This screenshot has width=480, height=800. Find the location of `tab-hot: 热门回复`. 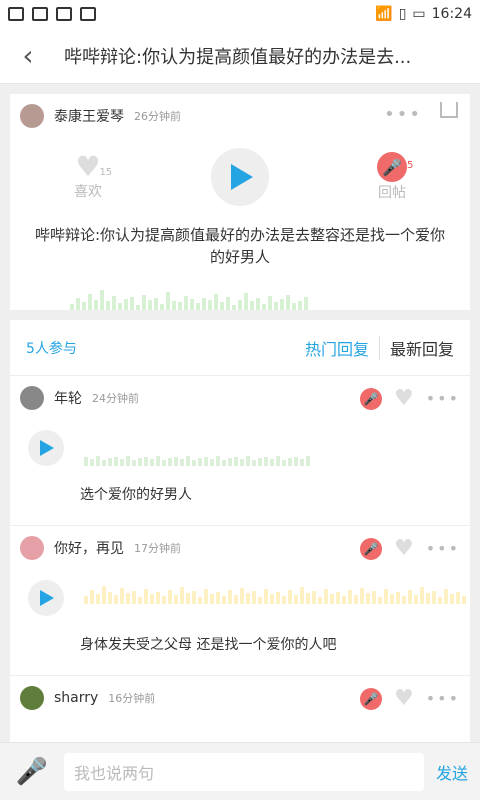

tab-hot: 热门回复 is located at coordinates (337, 348).